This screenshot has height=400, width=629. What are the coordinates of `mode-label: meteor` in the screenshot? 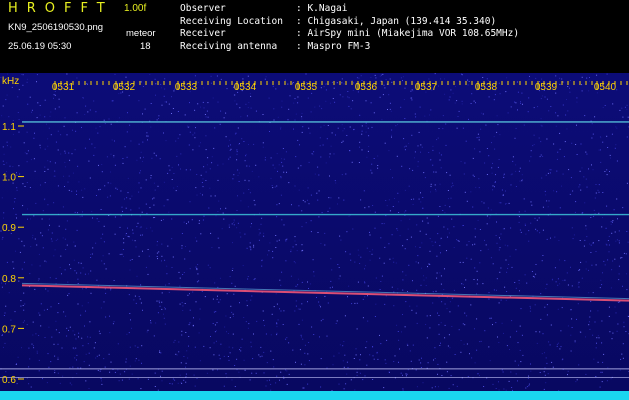 It's located at (141, 33).